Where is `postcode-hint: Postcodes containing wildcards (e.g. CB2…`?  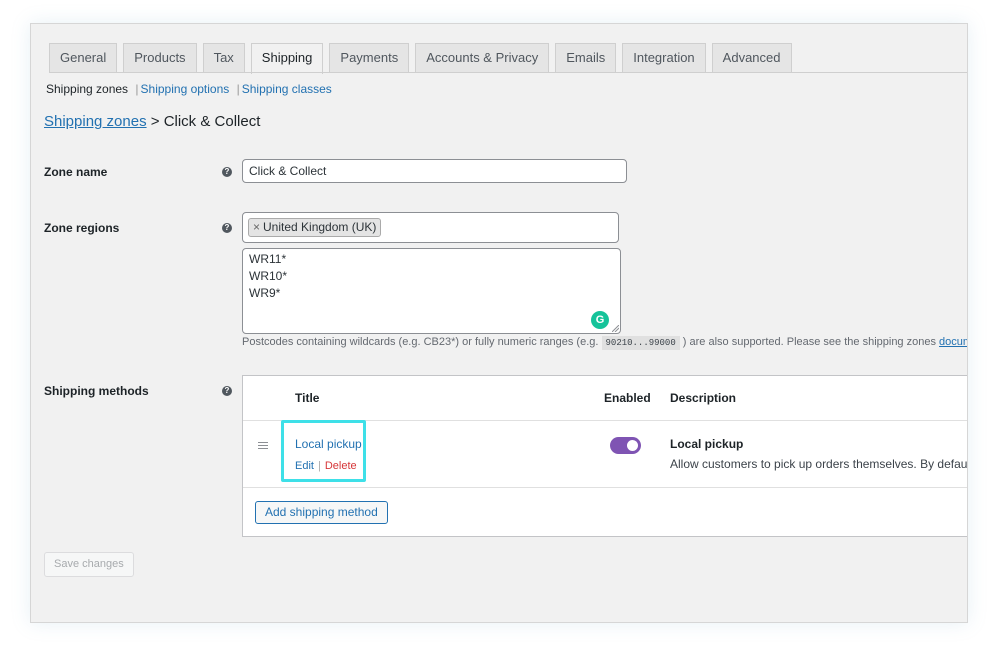 postcode-hint: Postcodes containing wildcards (e.g. CB2… is located at coordinates (604, 343).